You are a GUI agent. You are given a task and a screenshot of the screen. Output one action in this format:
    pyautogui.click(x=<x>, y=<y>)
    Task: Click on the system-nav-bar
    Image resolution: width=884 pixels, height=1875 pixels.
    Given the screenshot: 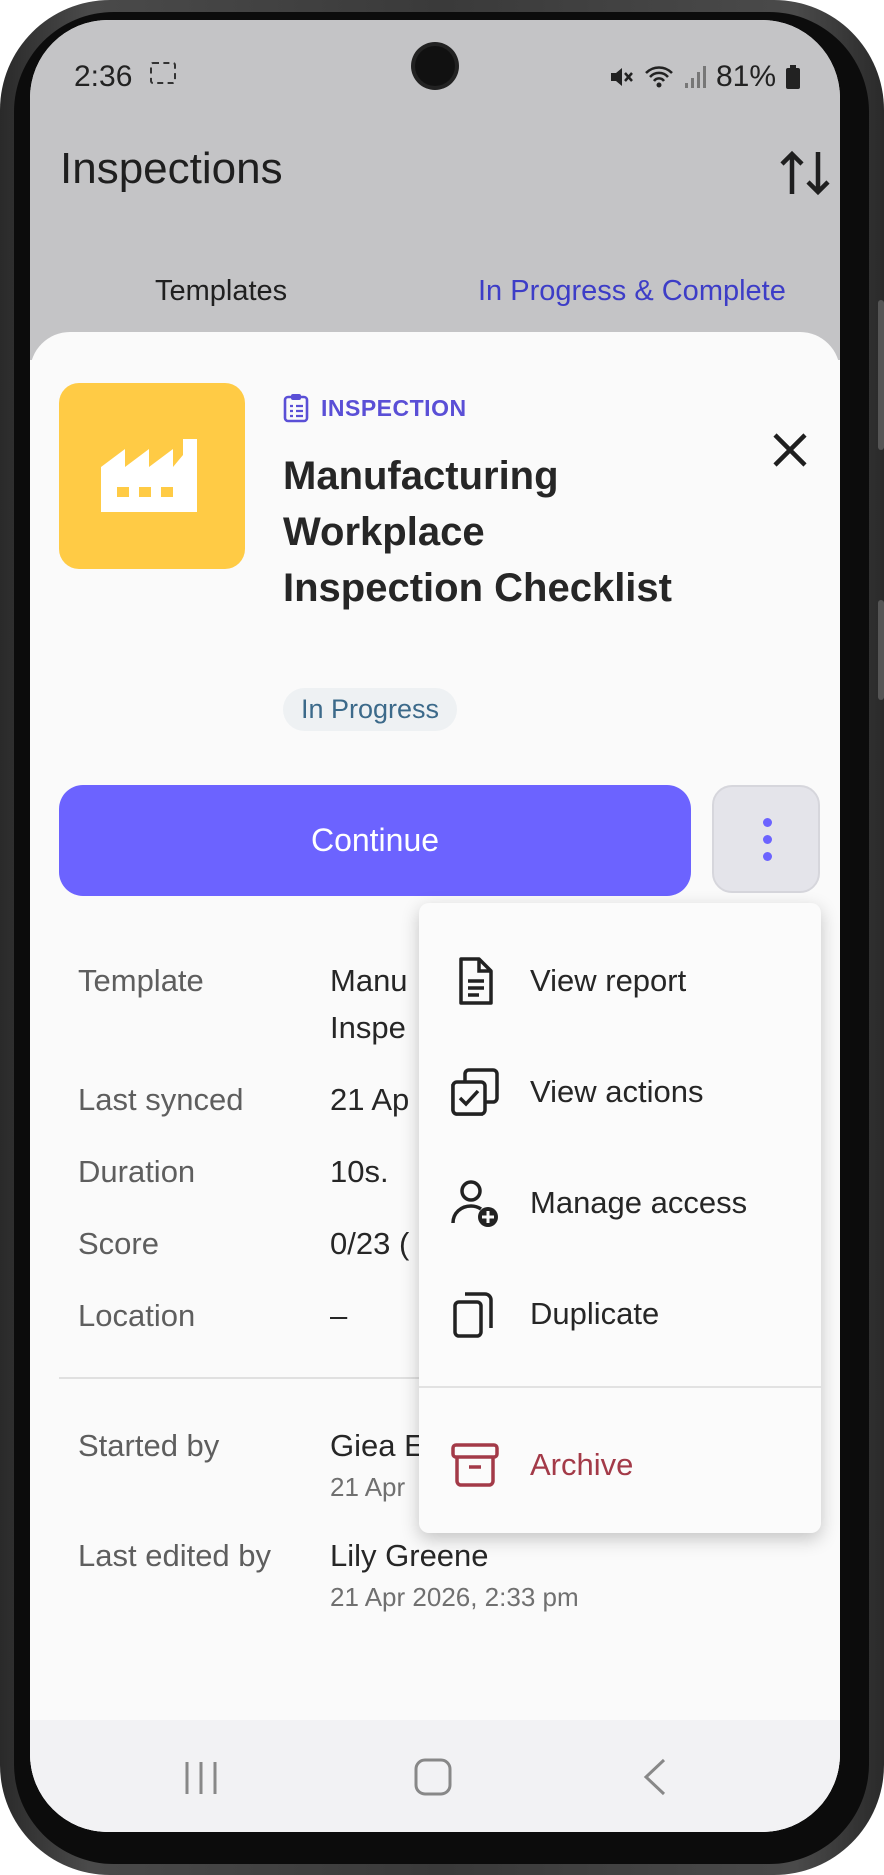 What is the action you would take?
    pyautogui.click(x=435, y=1776)
    